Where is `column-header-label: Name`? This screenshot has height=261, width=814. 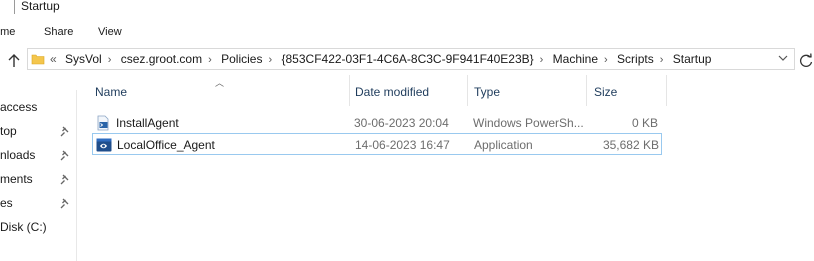
column-header-label: Name is located at coordinates (111, 92).